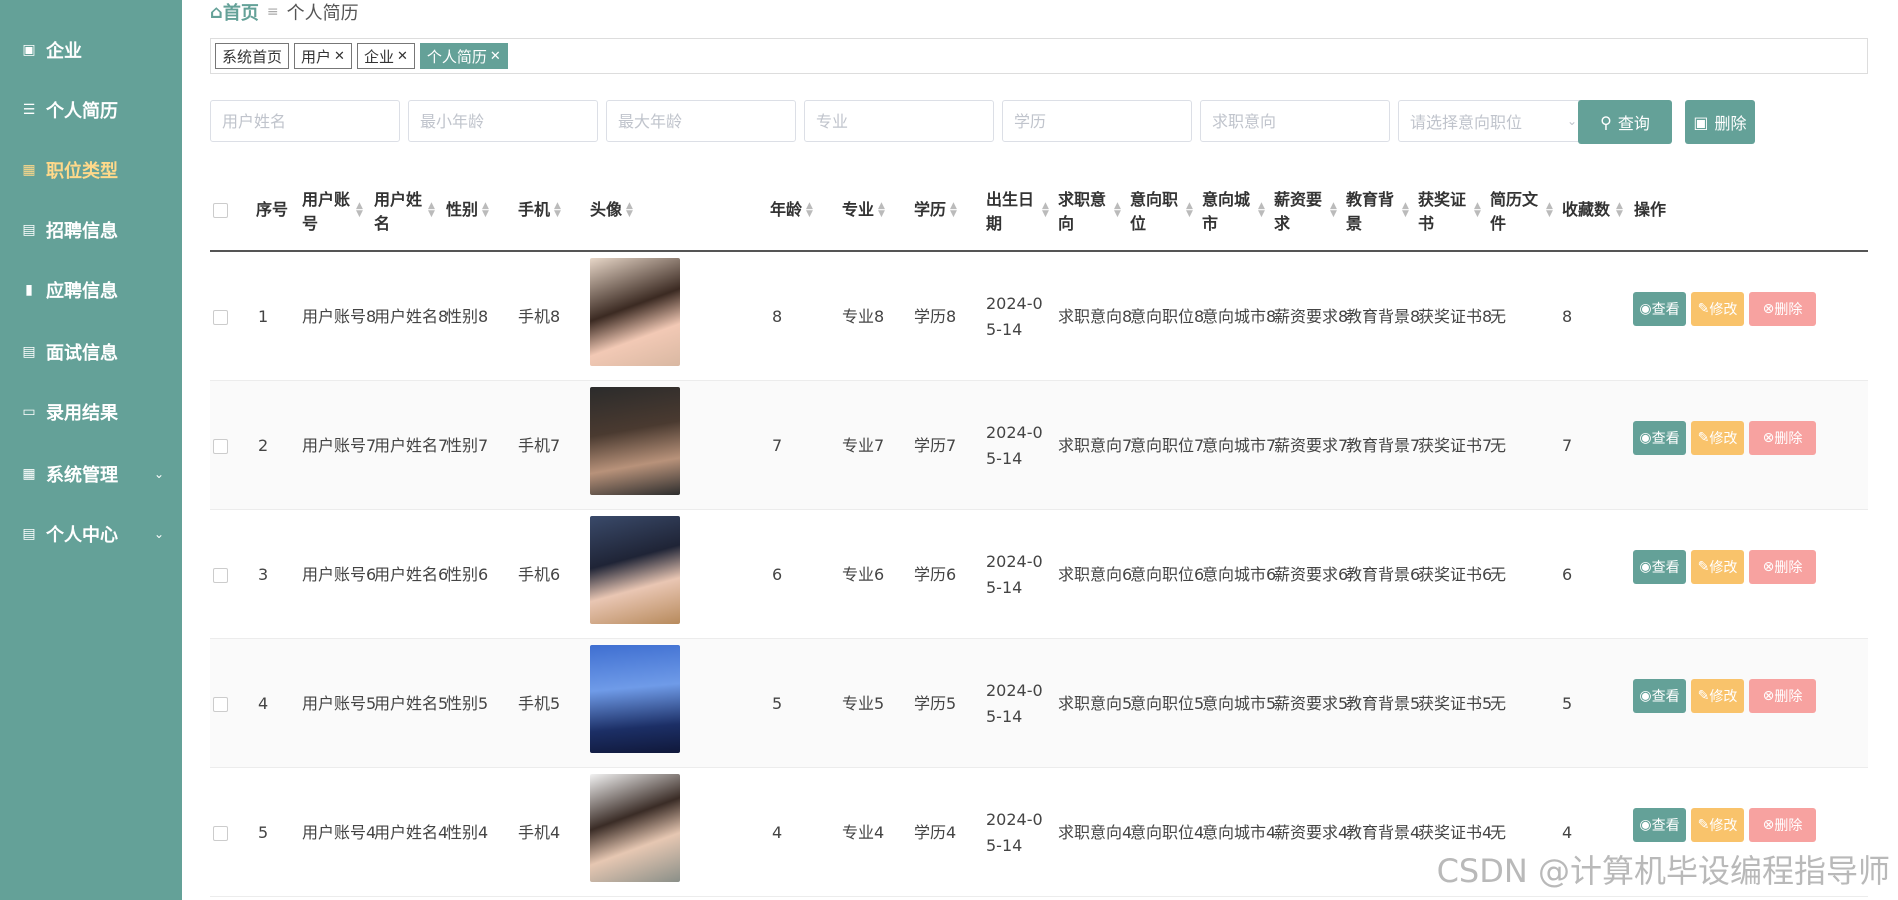 This screenshot has height=900, width=1898. Describe the element at coordinates (899, 121) in the screenshot. I see `major-input` at that location.